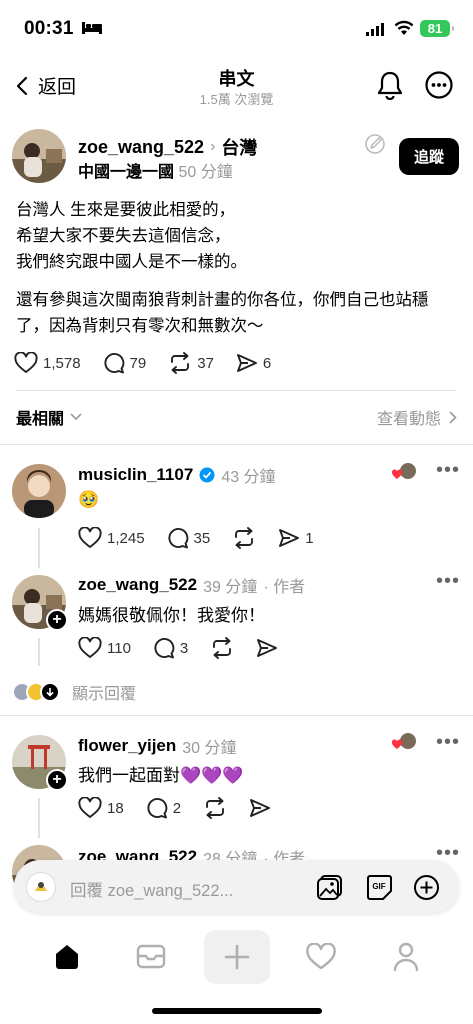 This screenshot has width=473, height=1024. What do you see at coordinates (213, 146) in the screenshot?
I see `chevron-right-icon: ›` at bounding box center [213, 146].